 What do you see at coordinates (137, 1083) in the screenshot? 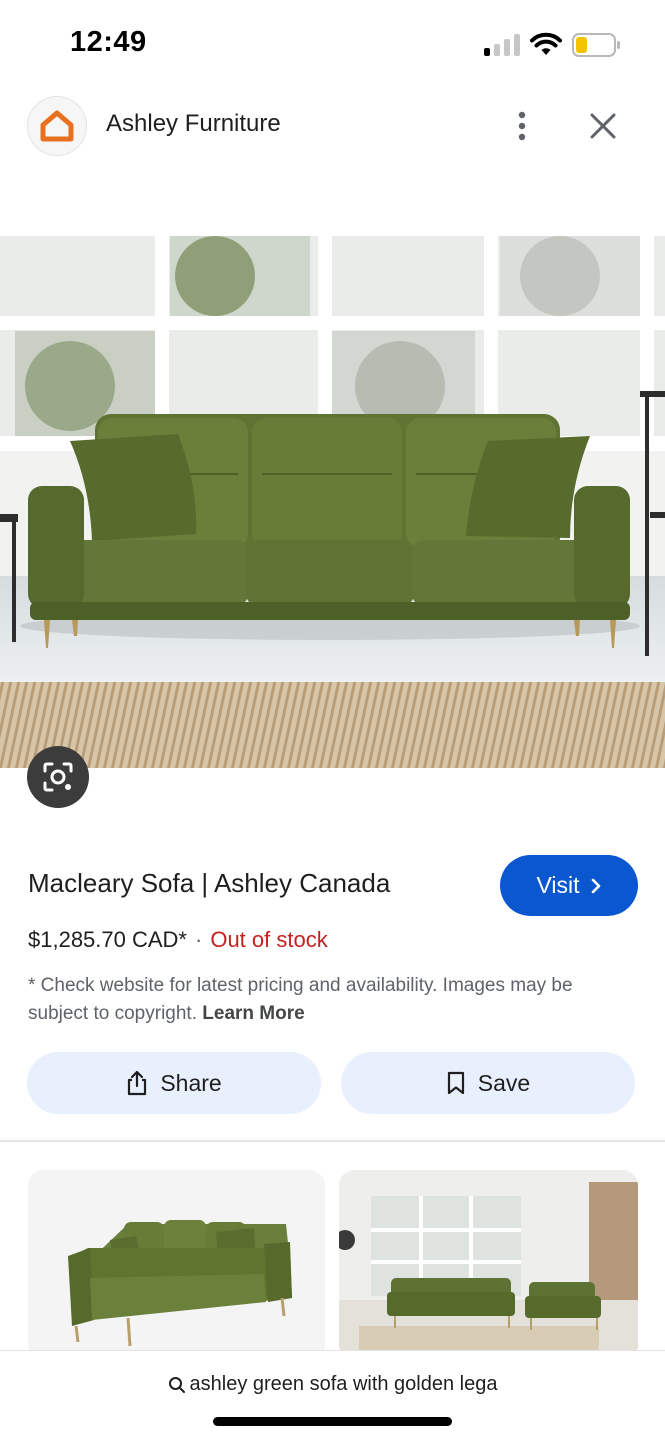
I see `share-icon` at bounding box center [137, 1083].